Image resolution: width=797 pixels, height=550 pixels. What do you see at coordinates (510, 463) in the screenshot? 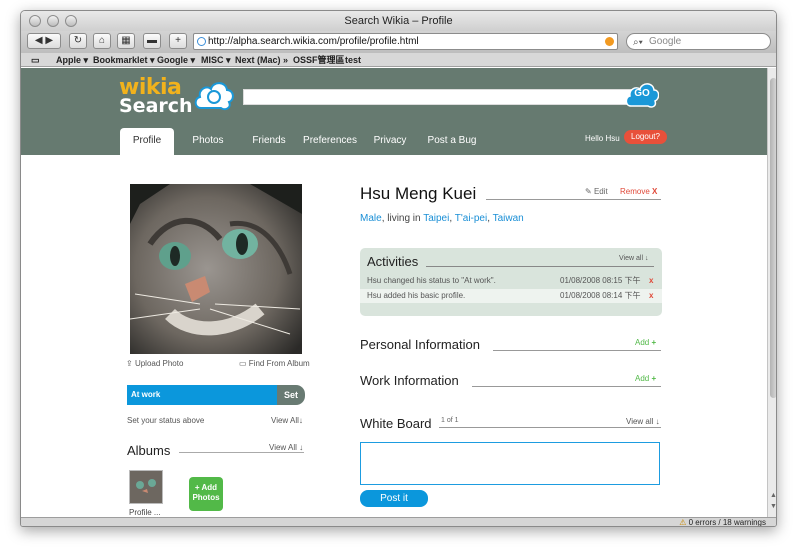
I see `white-board-textarea` at bounding box center [510, 463].